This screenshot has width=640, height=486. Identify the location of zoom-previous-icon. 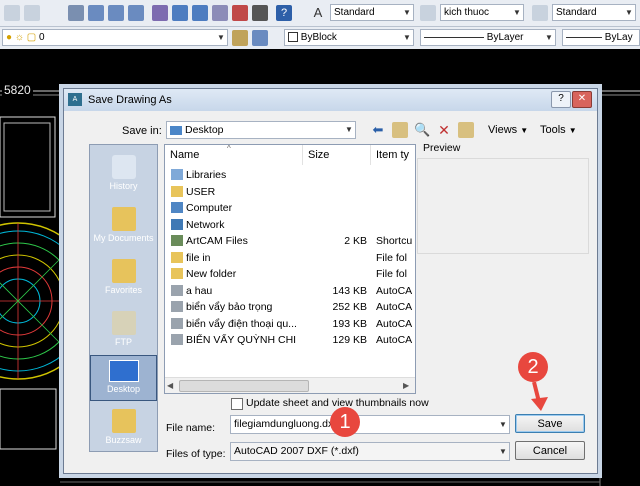
(136, 13).